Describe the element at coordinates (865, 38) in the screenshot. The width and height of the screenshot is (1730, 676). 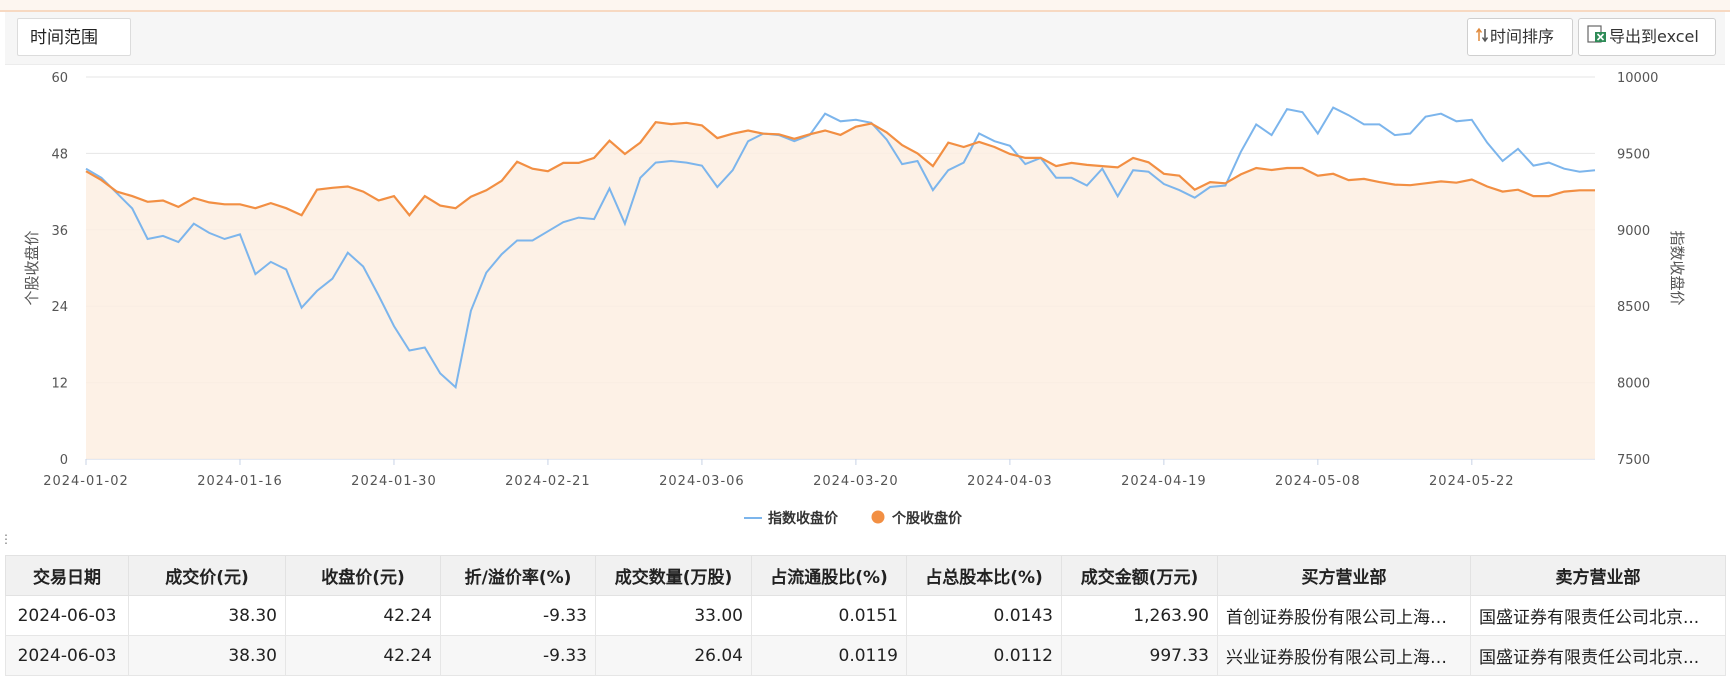
I see `toolbar: 时间范围 时间排序 导出到excel` at that location.